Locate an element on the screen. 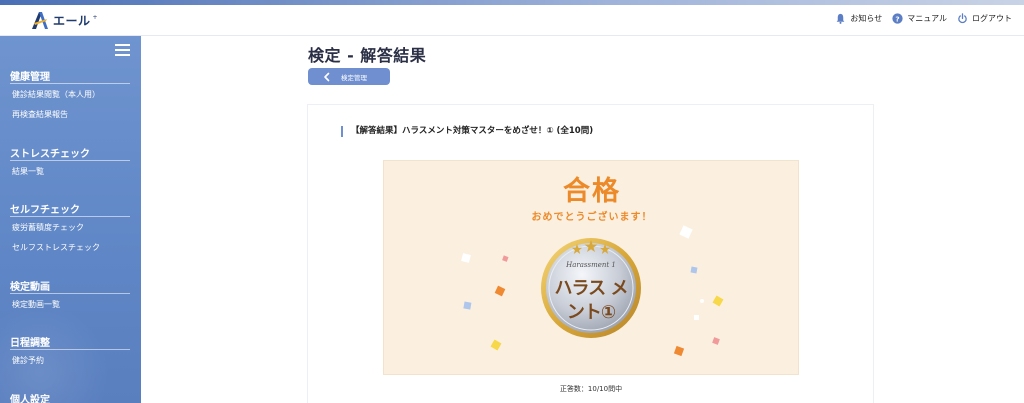 The height and width of the screenshot is (403, 1024). sidebar-item-checkup-booking: 健診予約 is located at coordinates (28, 360).